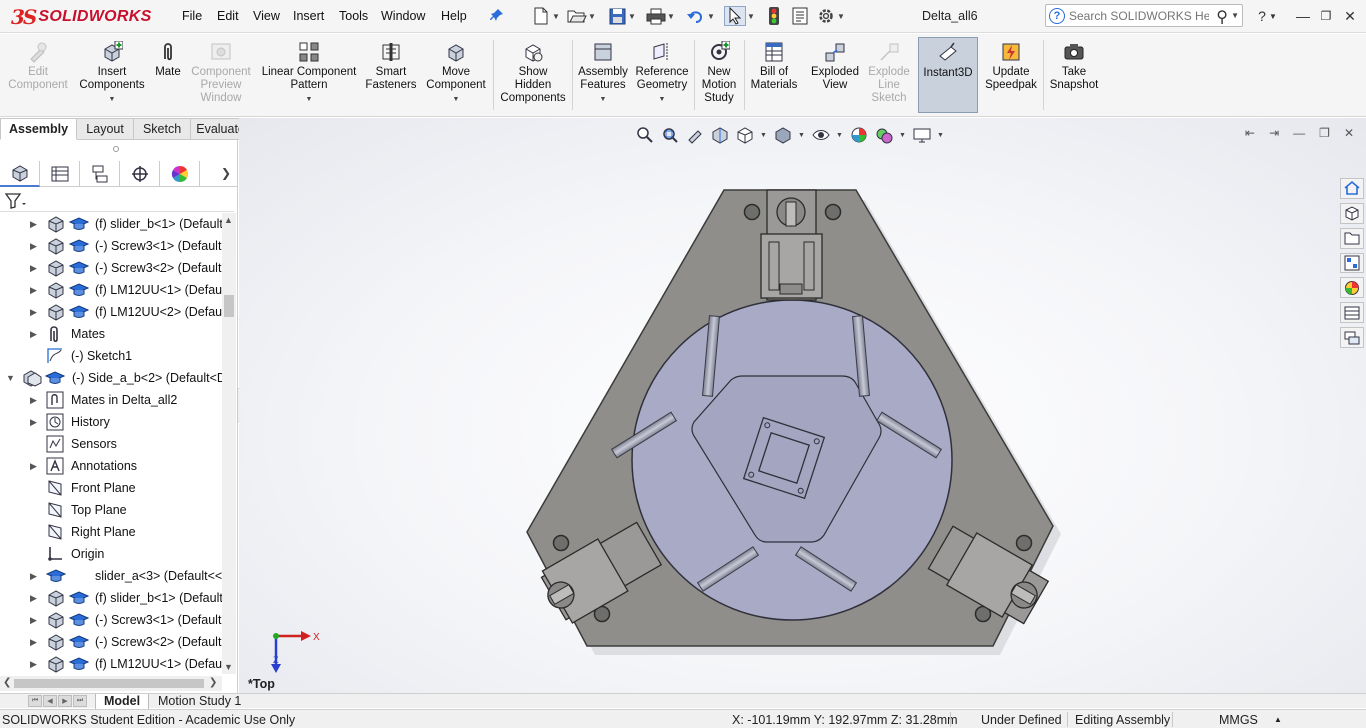 Image resolution: width=1366 pixels, height=728 pixels. Describe the element at coordinates (1074, 64) in the screenshot. I see `take-snapshot-button: Take Snapshot` at that location.